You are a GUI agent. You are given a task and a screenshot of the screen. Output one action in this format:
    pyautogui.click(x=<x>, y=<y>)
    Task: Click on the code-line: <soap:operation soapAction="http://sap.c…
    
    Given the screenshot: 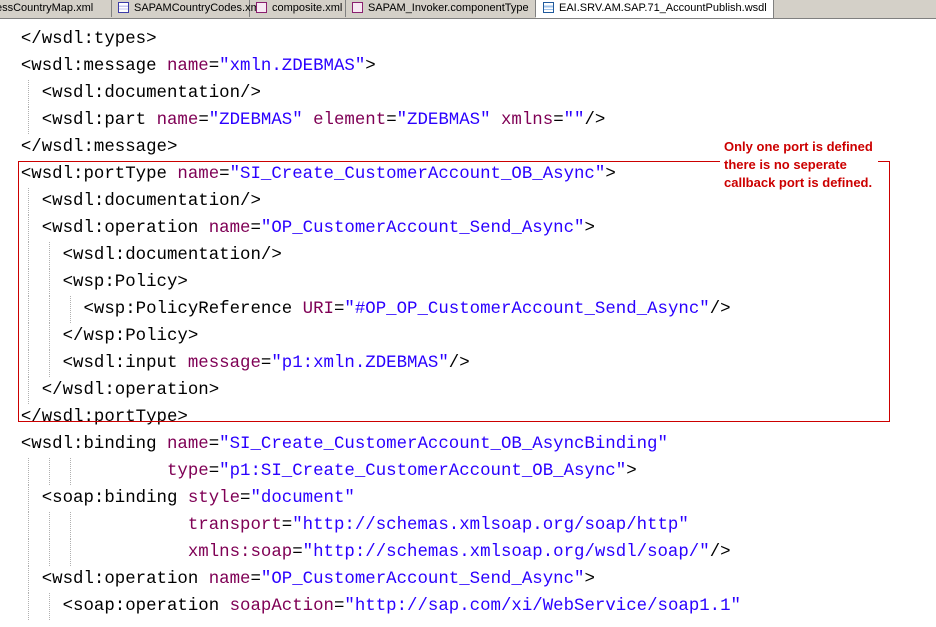 What is the action you would take?
    pyautogui.click(x=370, y=606)
    